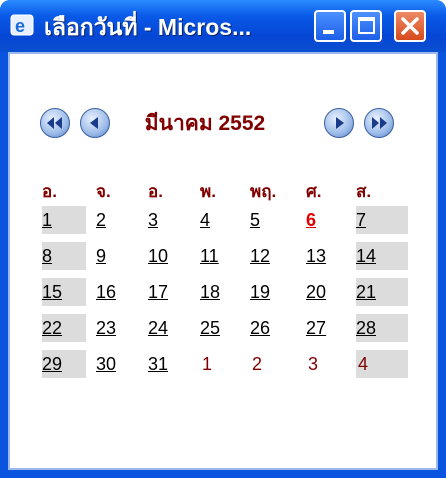 This screenshot has height=478, width=446. I want to click on svg-text: e, so click(20, 26).